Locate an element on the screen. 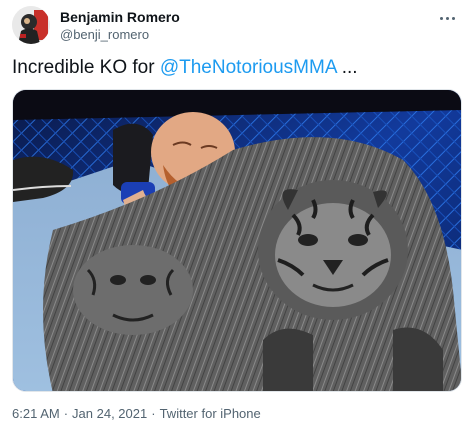 Image resolution: width=474 pixels, height=430 pixels. tweet-header: Benjamin Romero @benji_romero is located at coordinates (237, 26).